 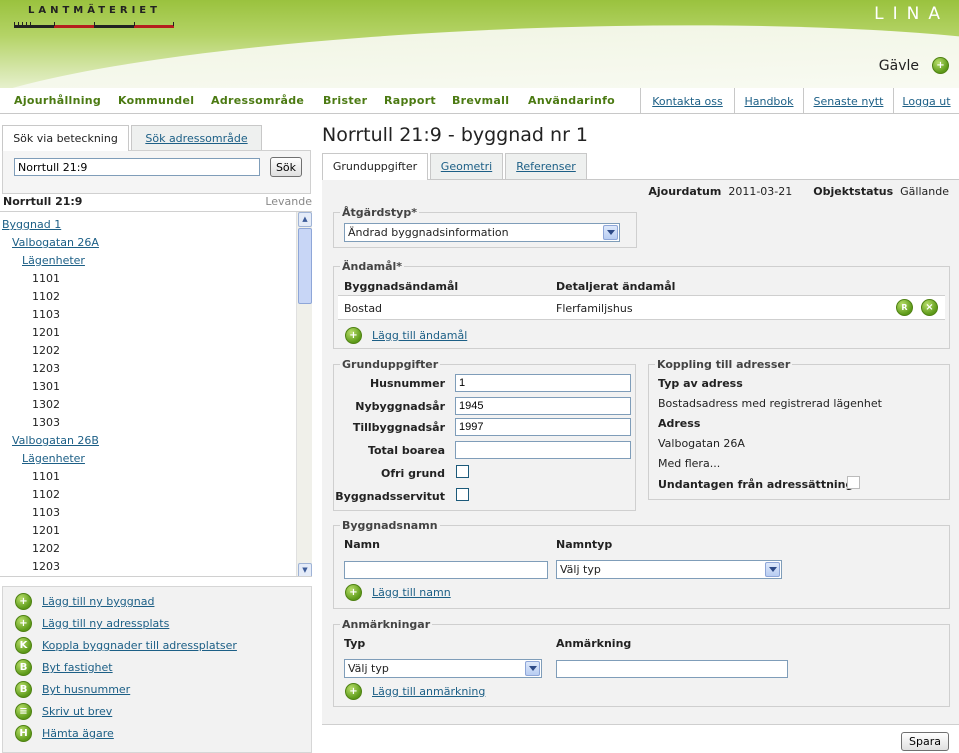 I want to click on link-senaste-nytt-label: Senaste nytt, so click(x=849, y=101).